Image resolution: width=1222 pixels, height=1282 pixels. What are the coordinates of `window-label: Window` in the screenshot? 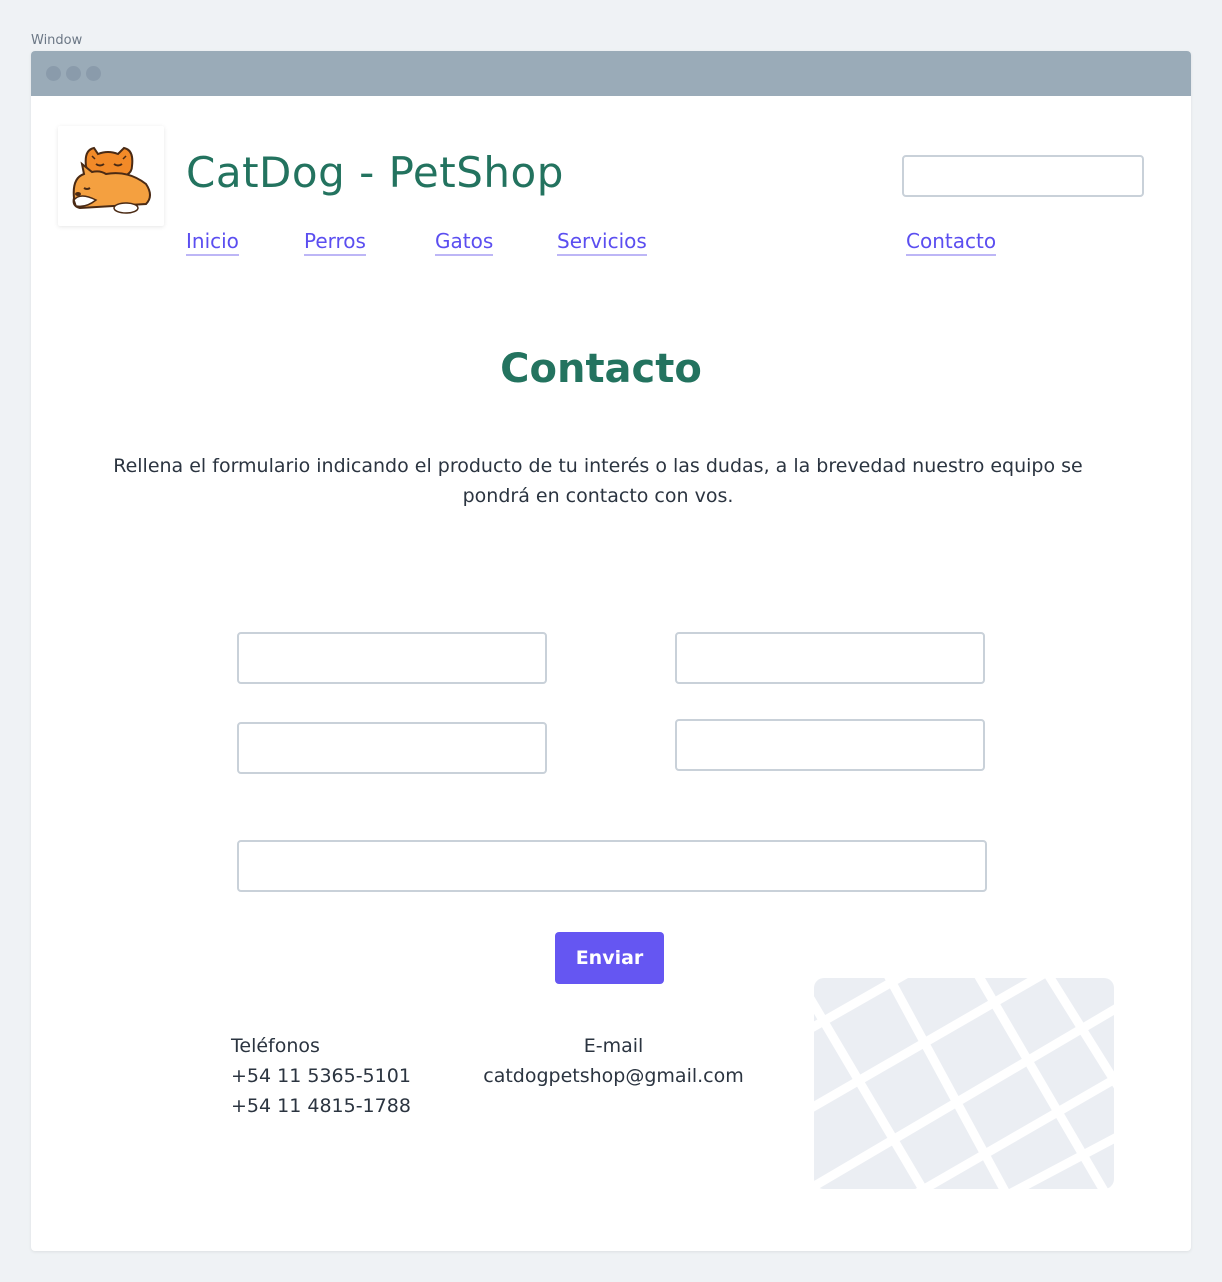 It's located at (57, 40).